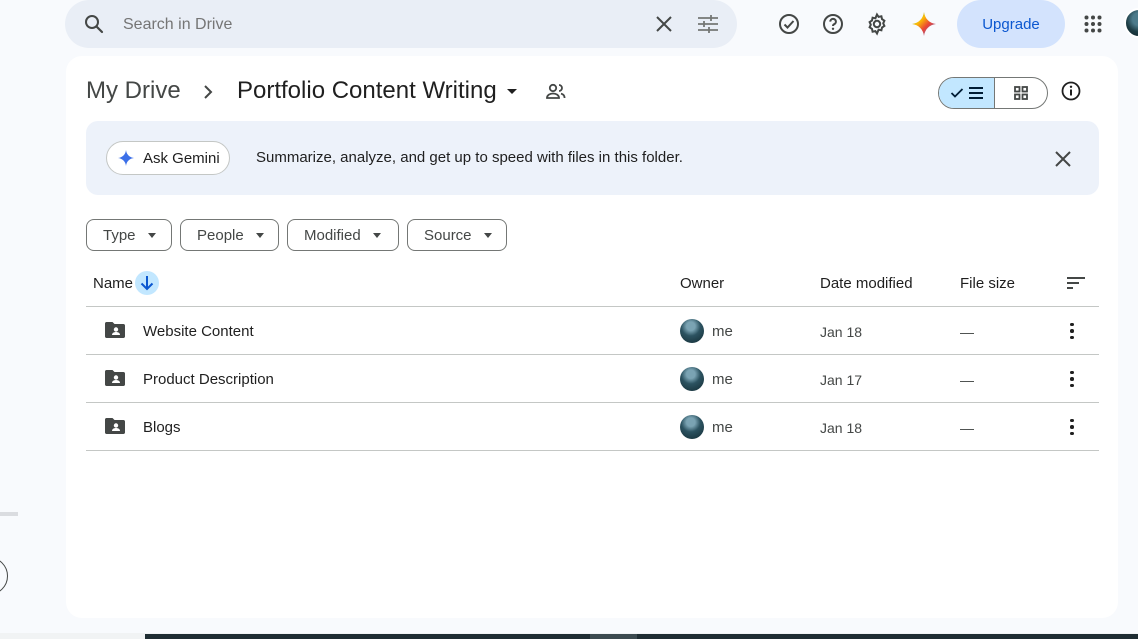  Describe the element at coordinates (9, 514) in the screenshot. I see `sidebar-storage-bar` at that location.